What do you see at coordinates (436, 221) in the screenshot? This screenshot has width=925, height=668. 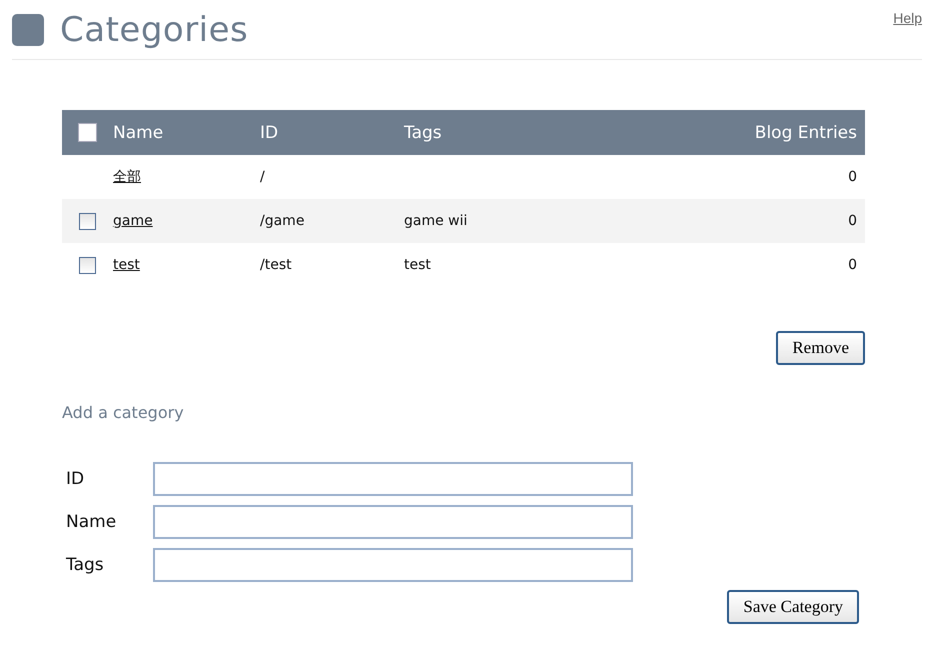 I see `table-cell: game wii` at bounding box center [436, 221].